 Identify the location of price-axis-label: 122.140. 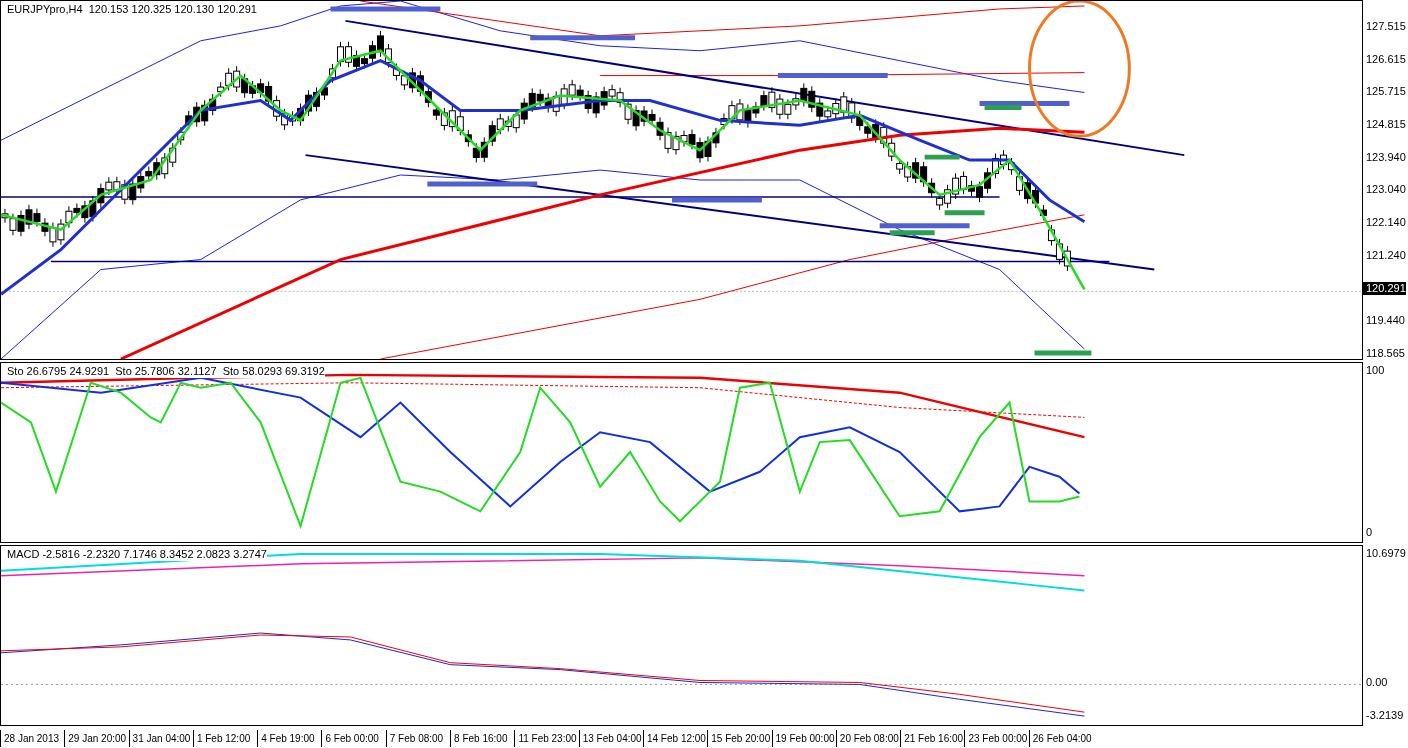
(1386, 223).